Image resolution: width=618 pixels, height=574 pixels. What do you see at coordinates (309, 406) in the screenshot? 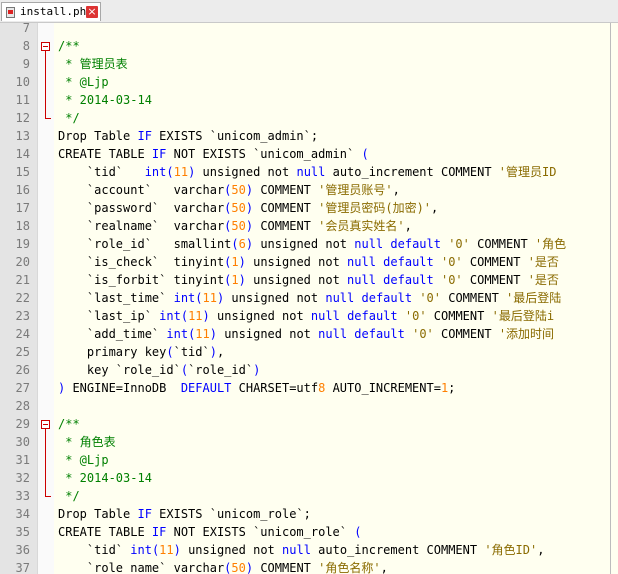
I see `code-line: 28` at bounding box center [309, 406].